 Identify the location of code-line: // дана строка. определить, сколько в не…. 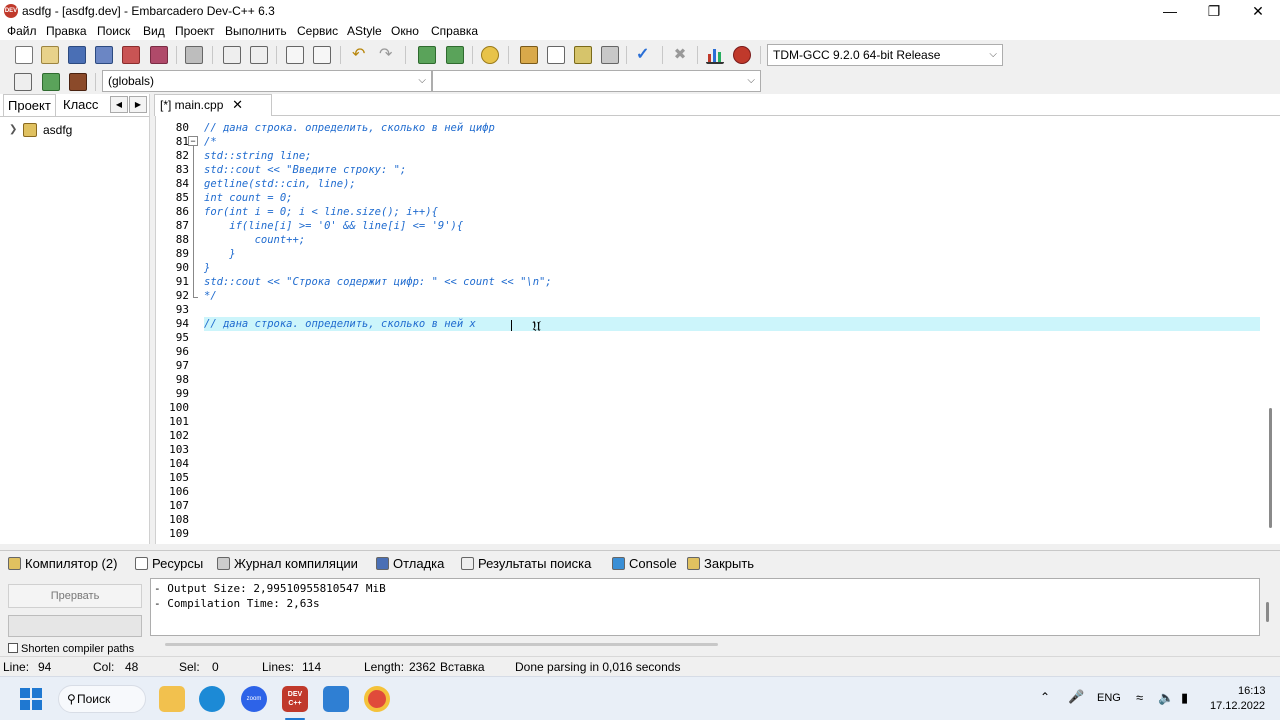
(732, 128).